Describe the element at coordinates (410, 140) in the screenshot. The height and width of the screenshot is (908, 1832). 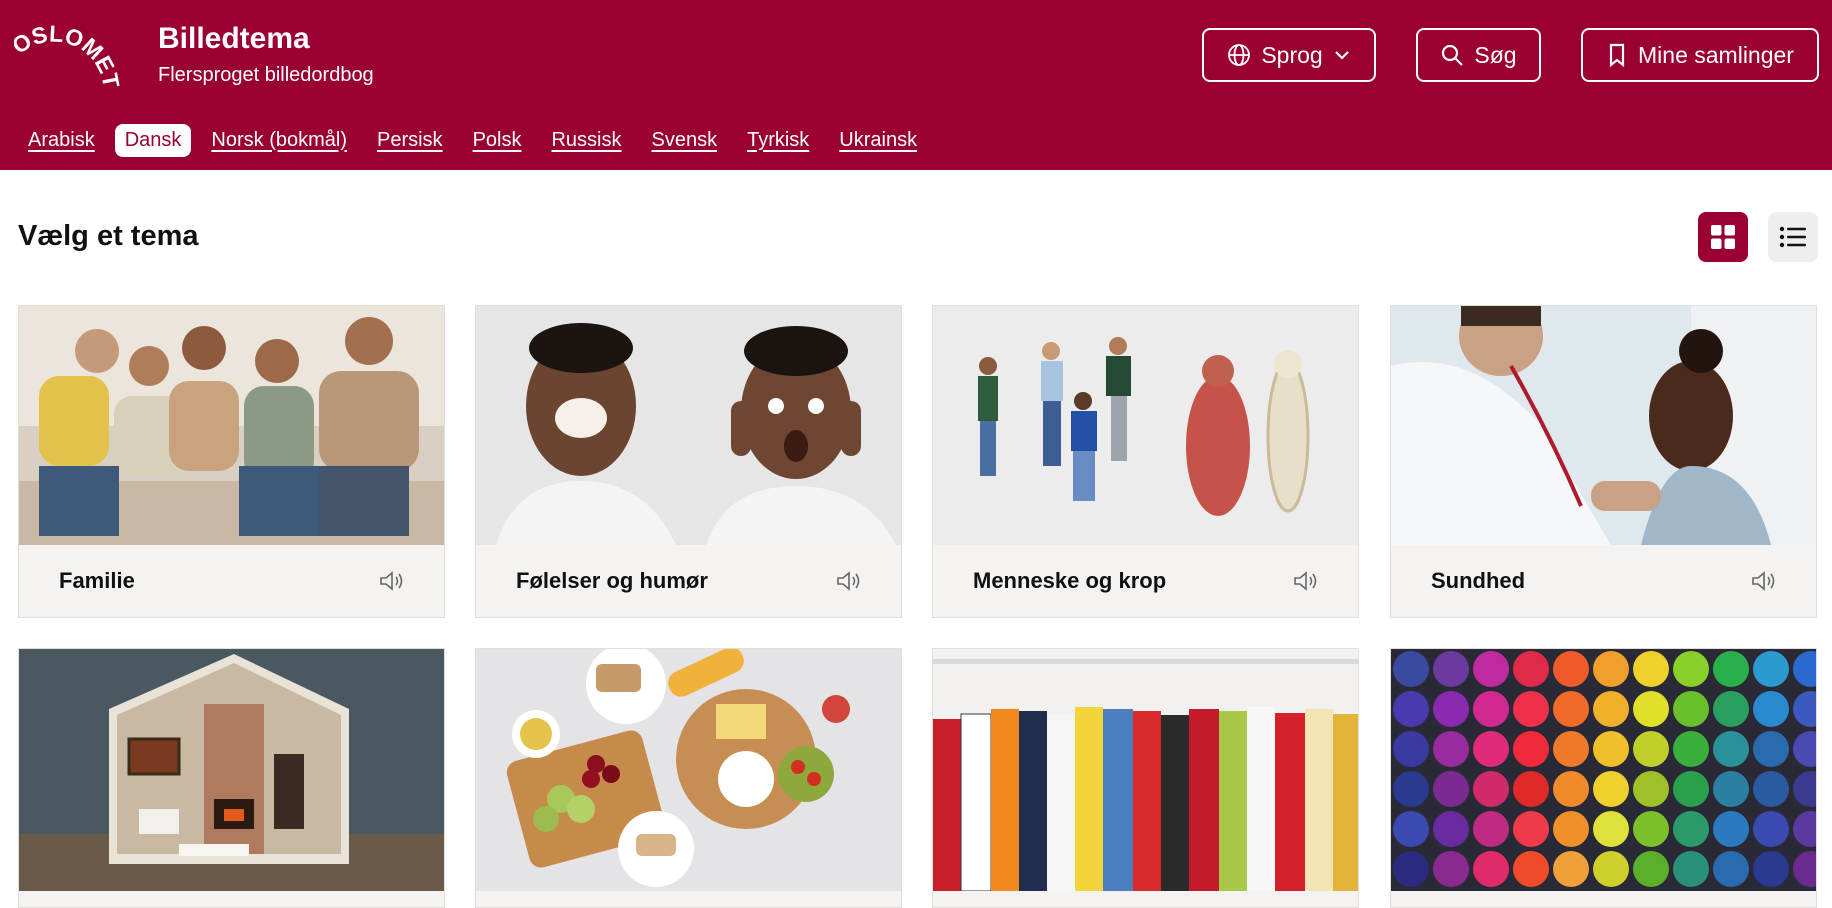
I see `lang-tab-persisk: Persisk` at that location.